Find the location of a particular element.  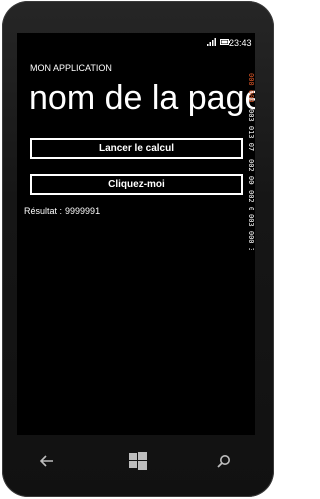

click-me-button: Cliquez-moi is located at coordinates (136, 184).